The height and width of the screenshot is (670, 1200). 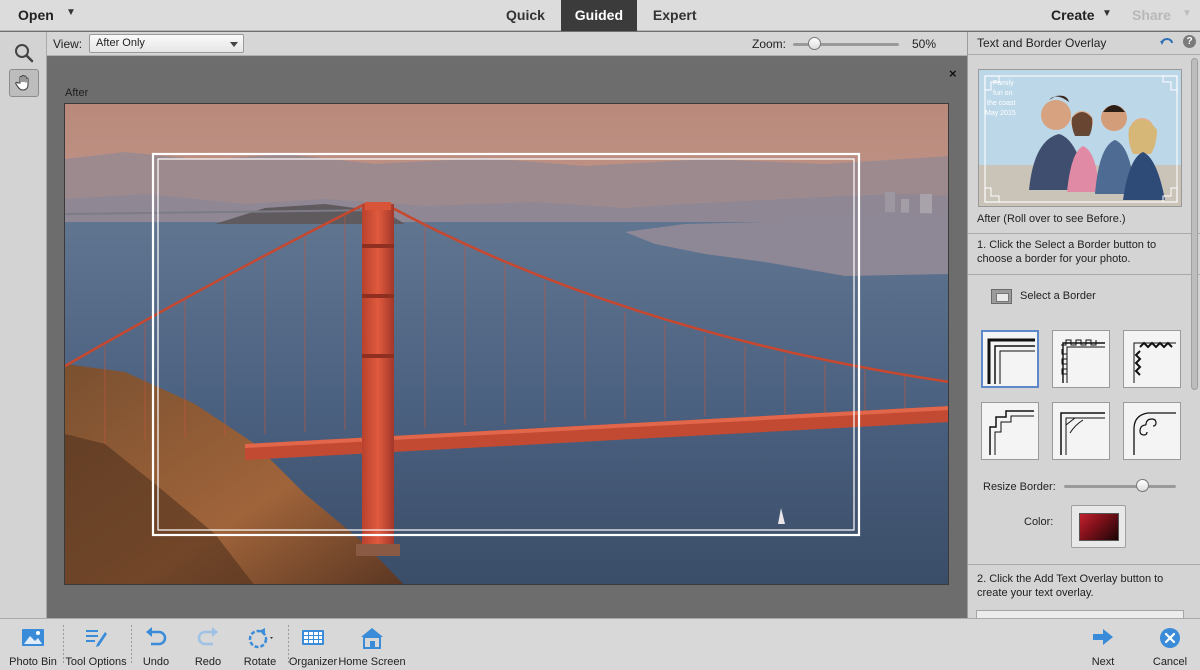 I want to click on preview-text-line: May 2015, so click(x=1000, y=113).